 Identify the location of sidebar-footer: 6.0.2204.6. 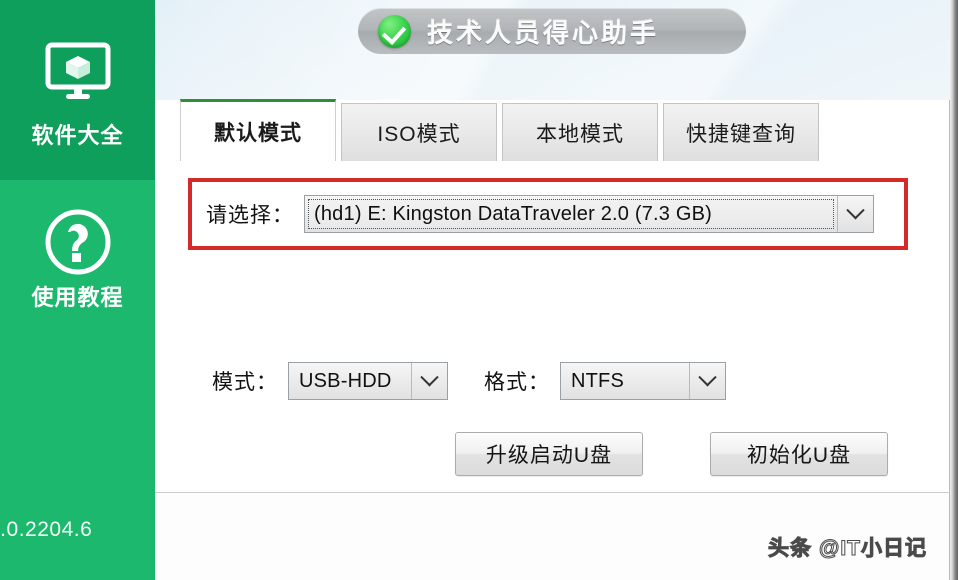
(77, 462).